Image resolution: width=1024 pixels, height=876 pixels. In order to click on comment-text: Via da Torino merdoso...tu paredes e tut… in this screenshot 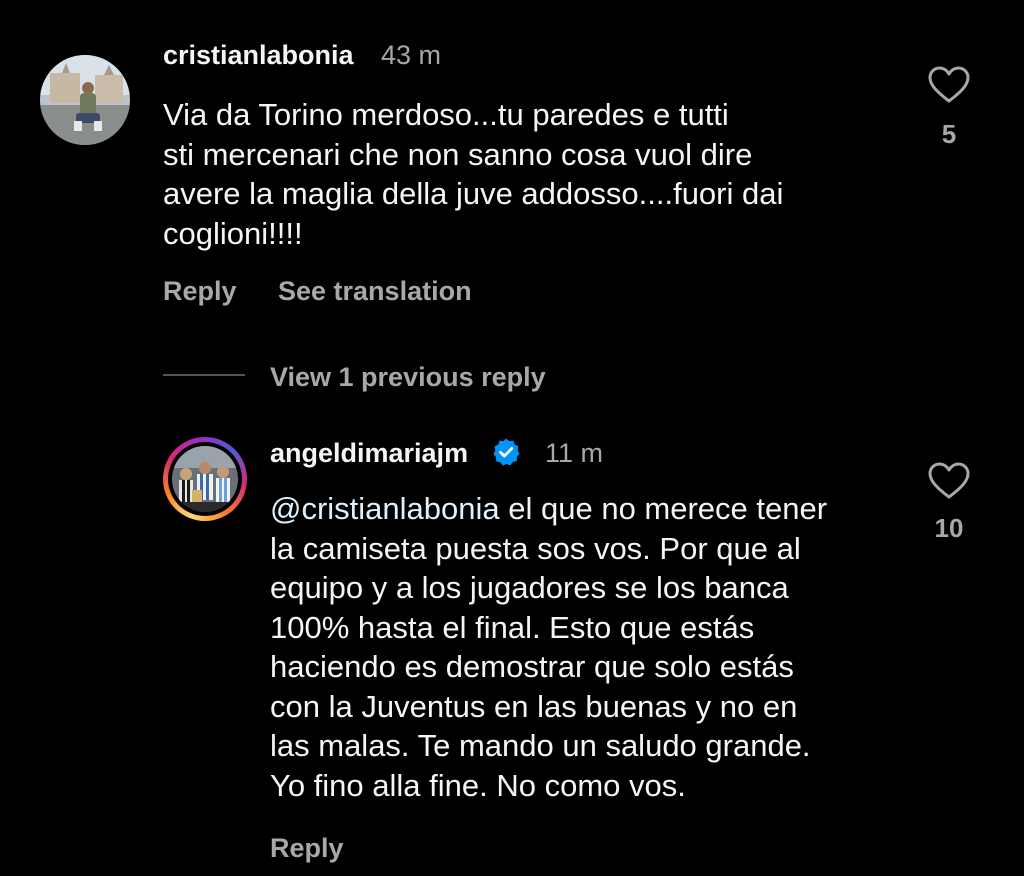, I will do `click(473, 174)`.